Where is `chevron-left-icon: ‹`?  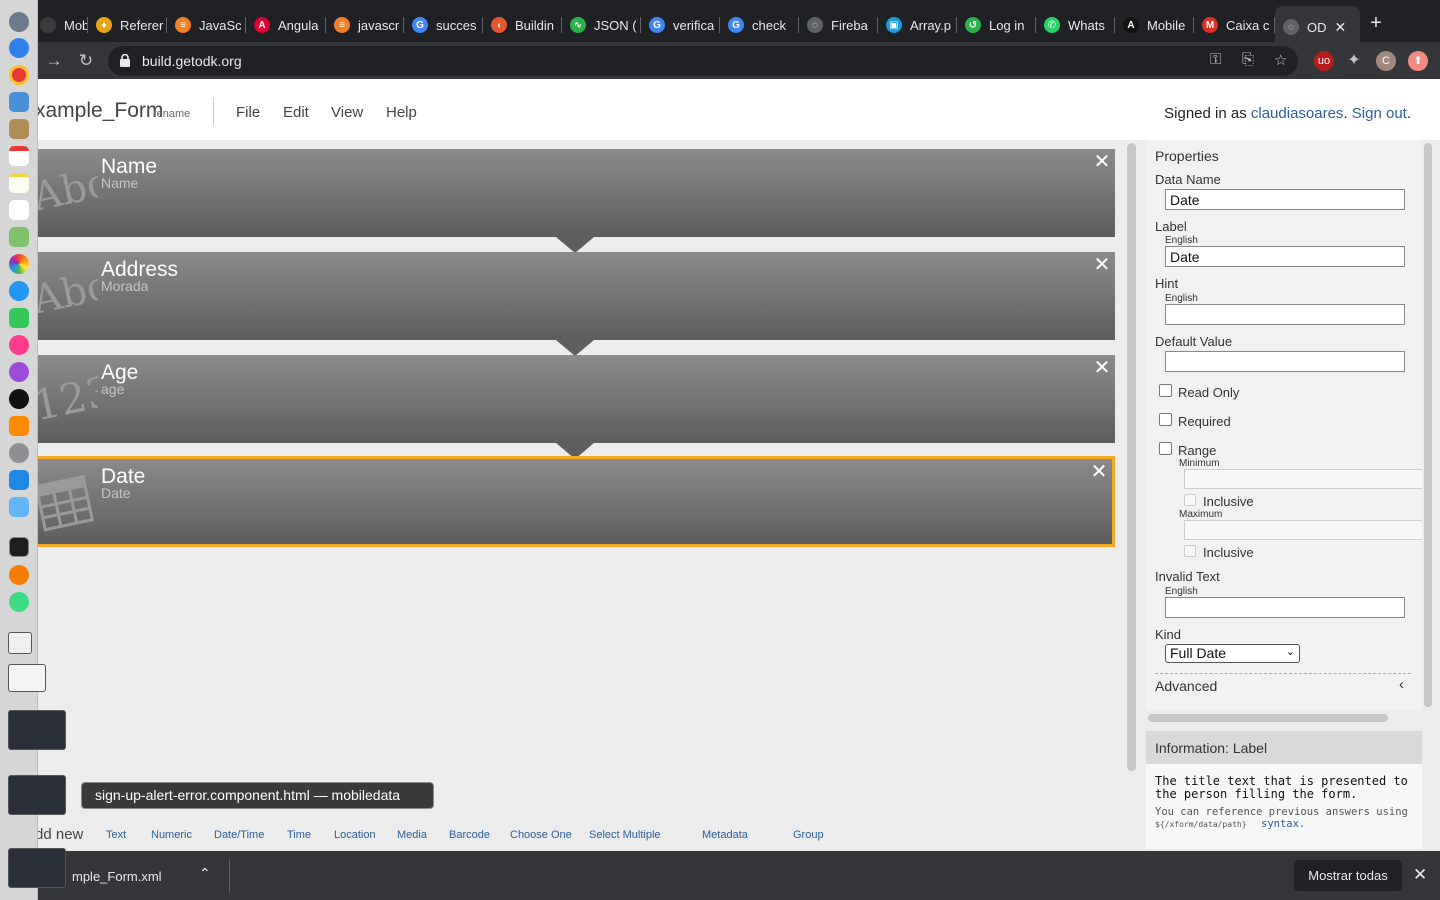
chevron-left-icon: ‹ is located at coordinates (1401, 684).